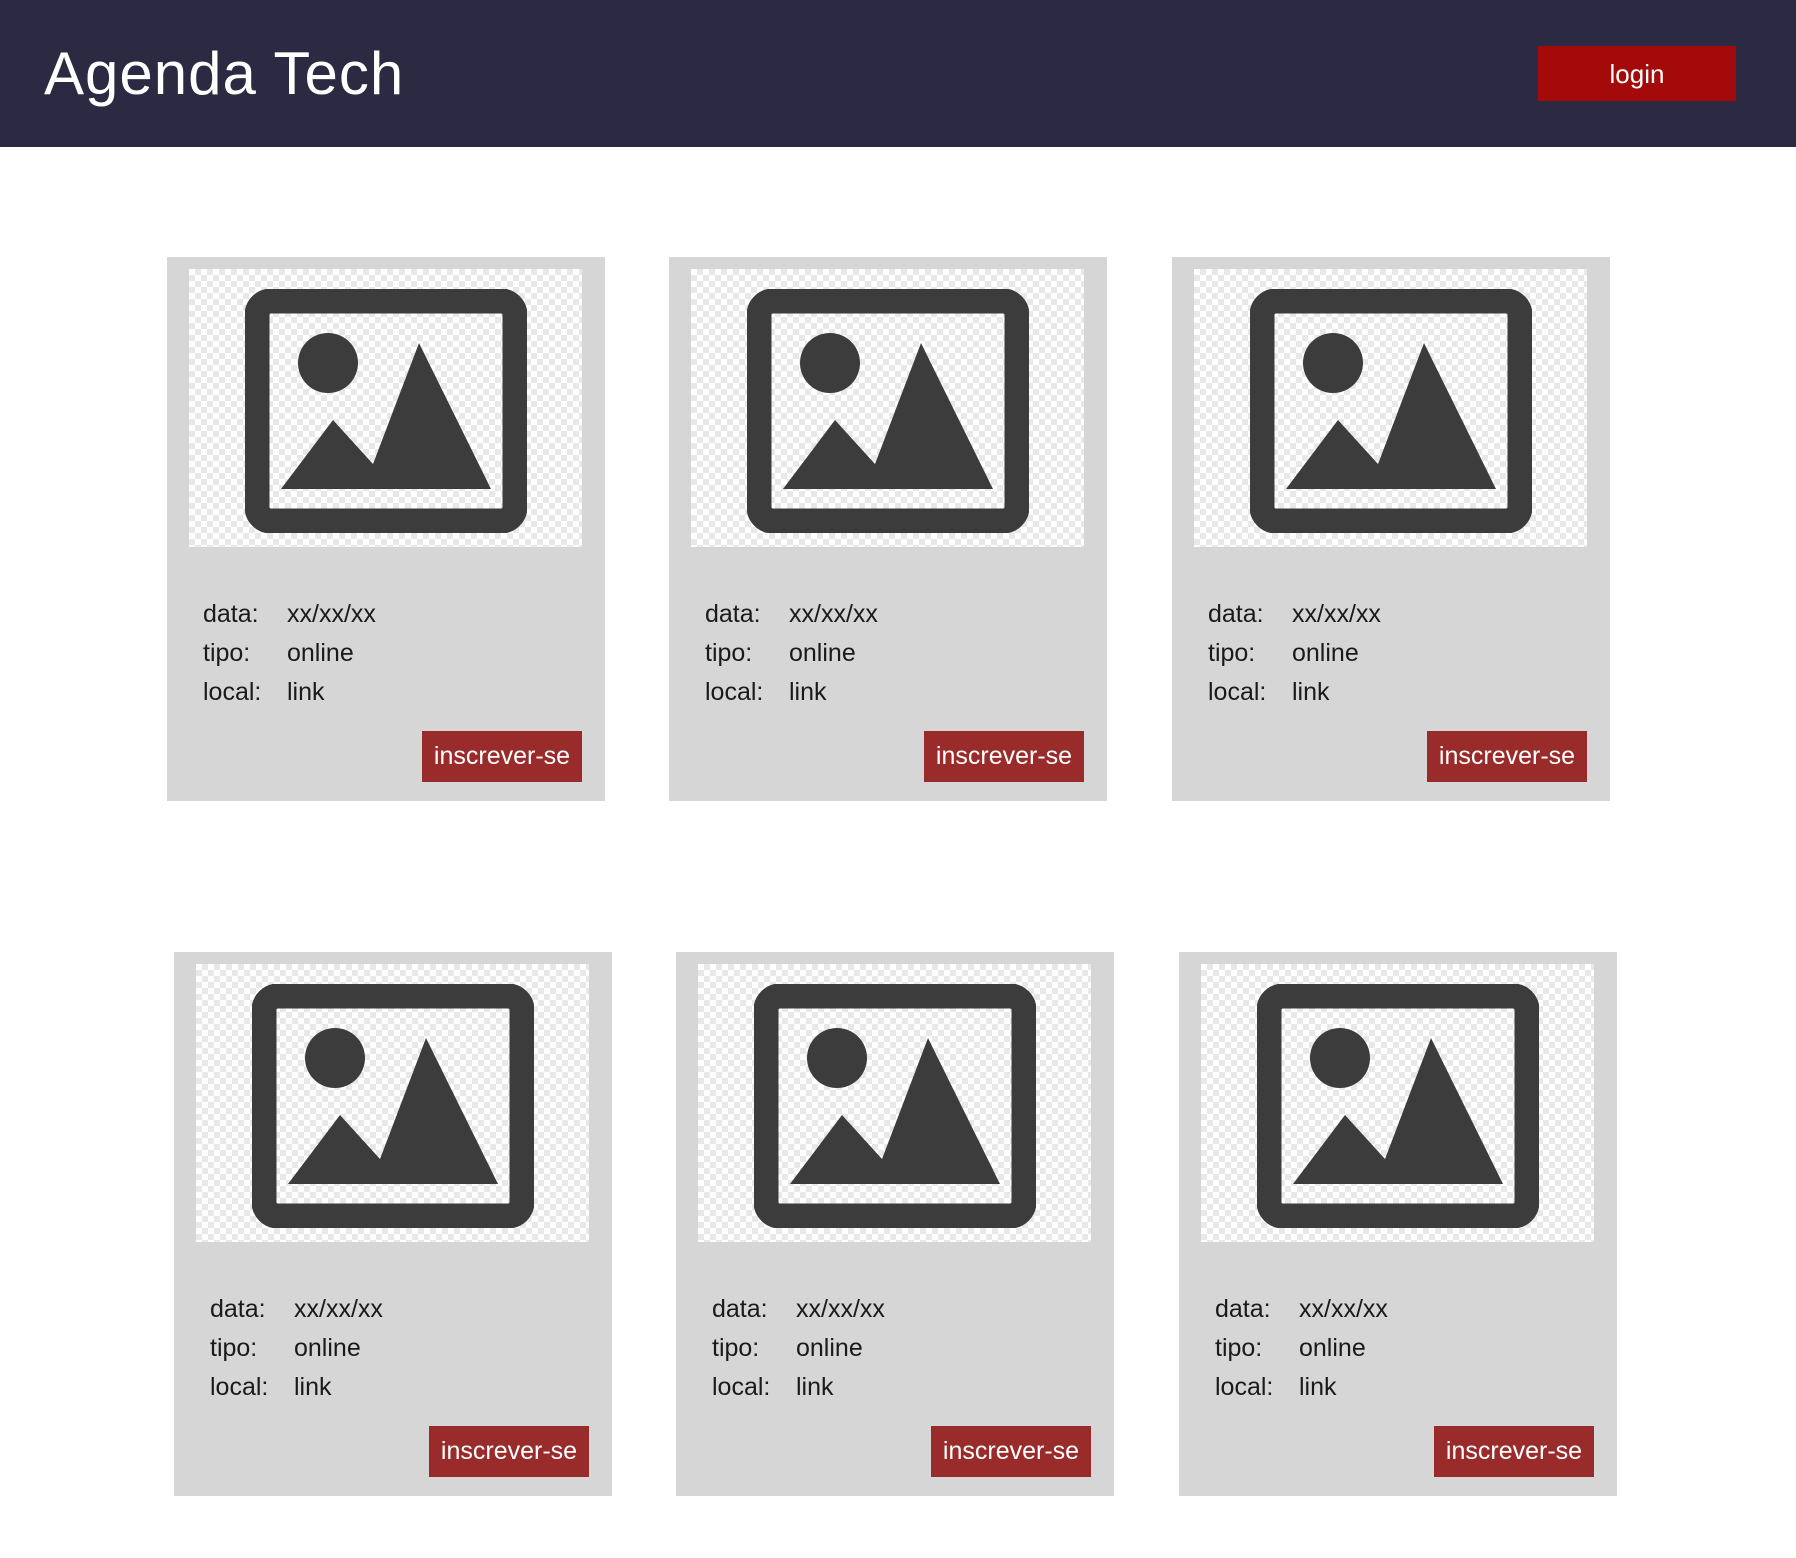 The width and height of the screenshot is (1796, 1558). I want to click on top-header: Agenda Tech login, so click(898, 73).